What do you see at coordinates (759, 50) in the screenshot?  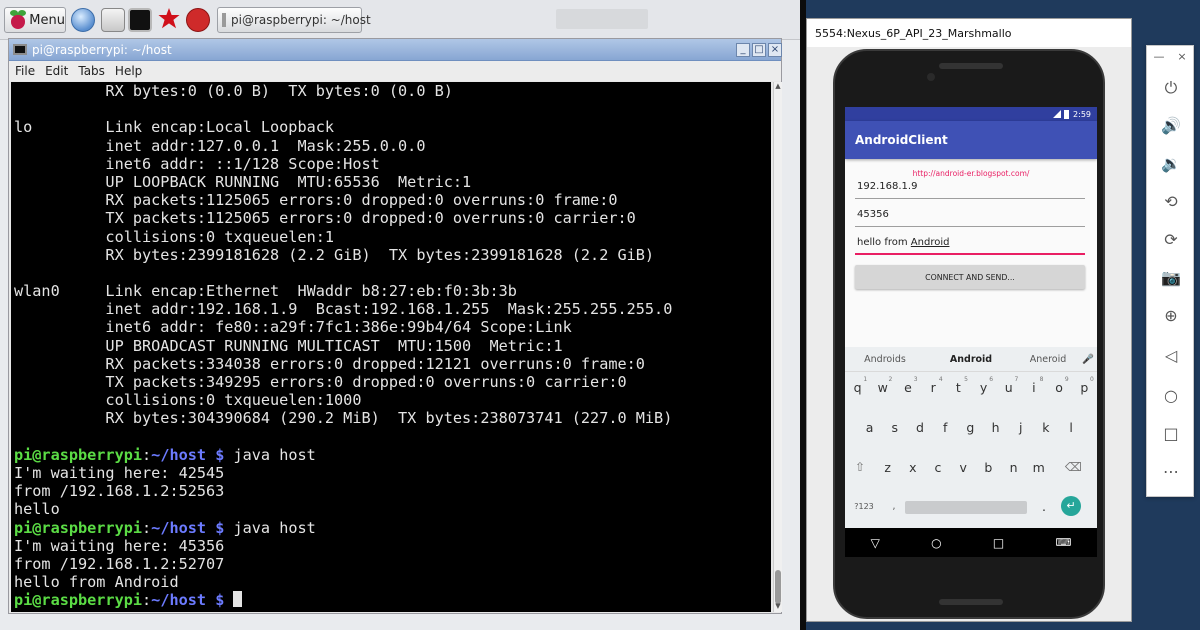 I see `maximize-button: □` at bounding box center [759, 50].